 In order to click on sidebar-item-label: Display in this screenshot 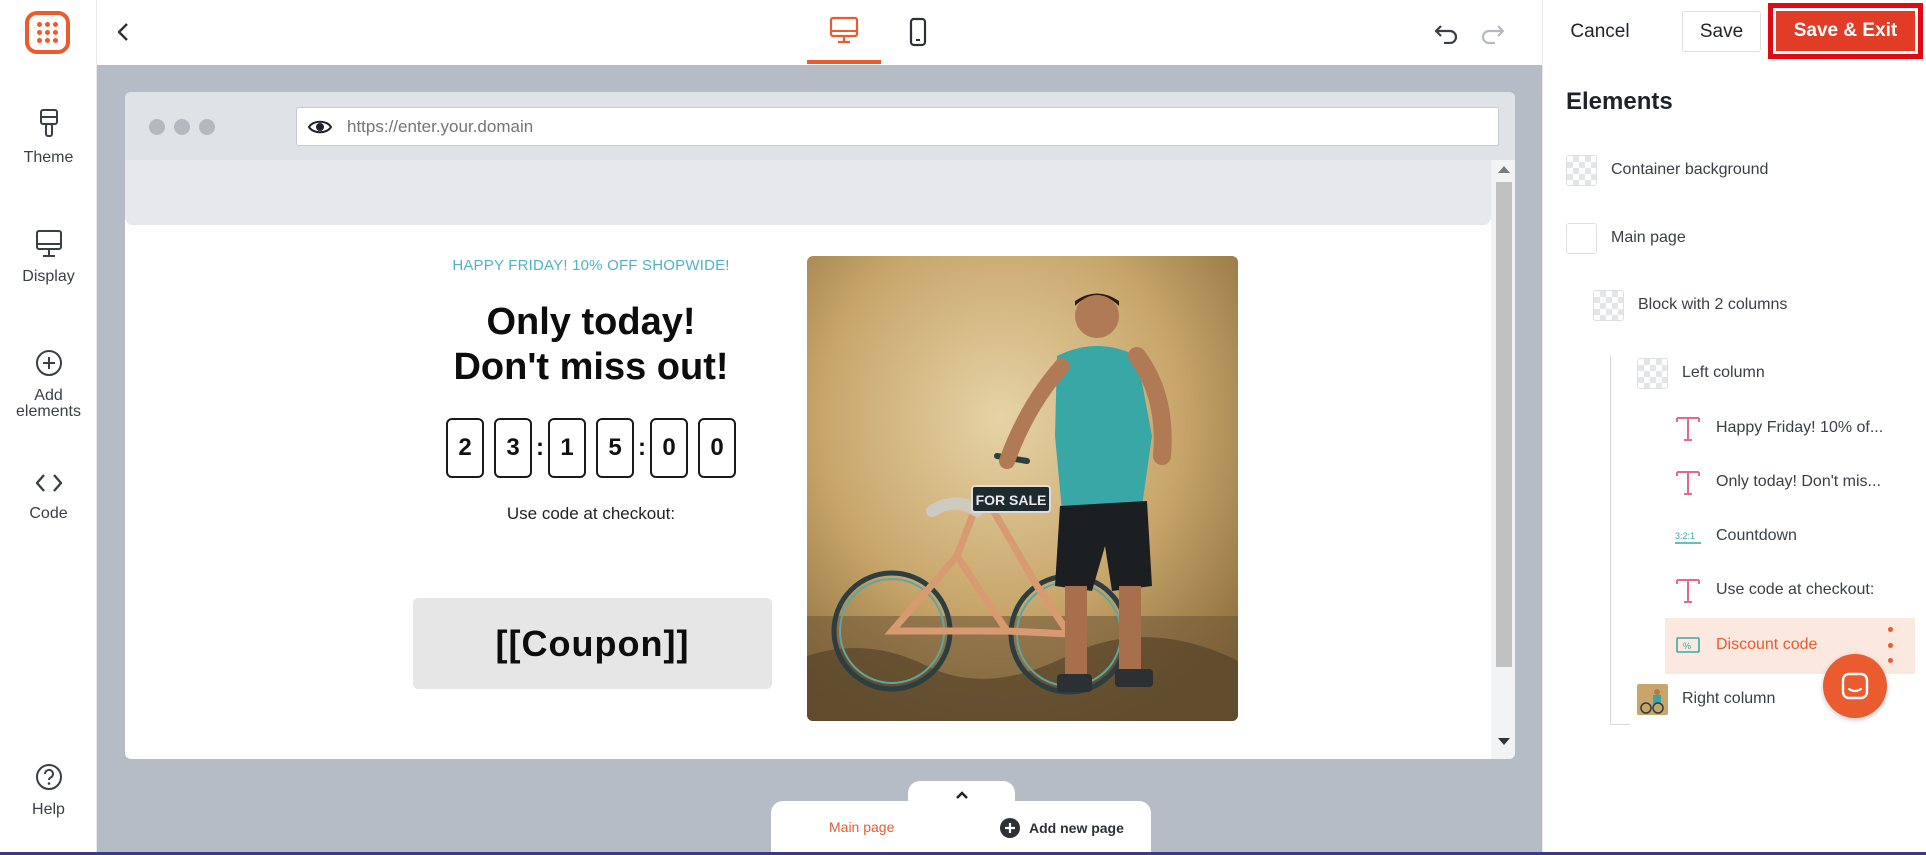, I will do `click(48, 276)`.